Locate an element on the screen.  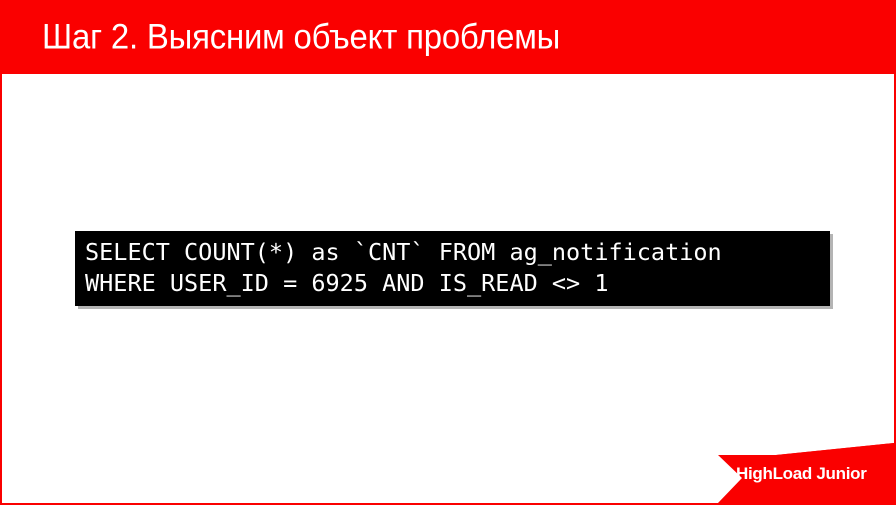
page-title: Шаг 2. Выясним объект проблемы is located at coordinates (301, 37).